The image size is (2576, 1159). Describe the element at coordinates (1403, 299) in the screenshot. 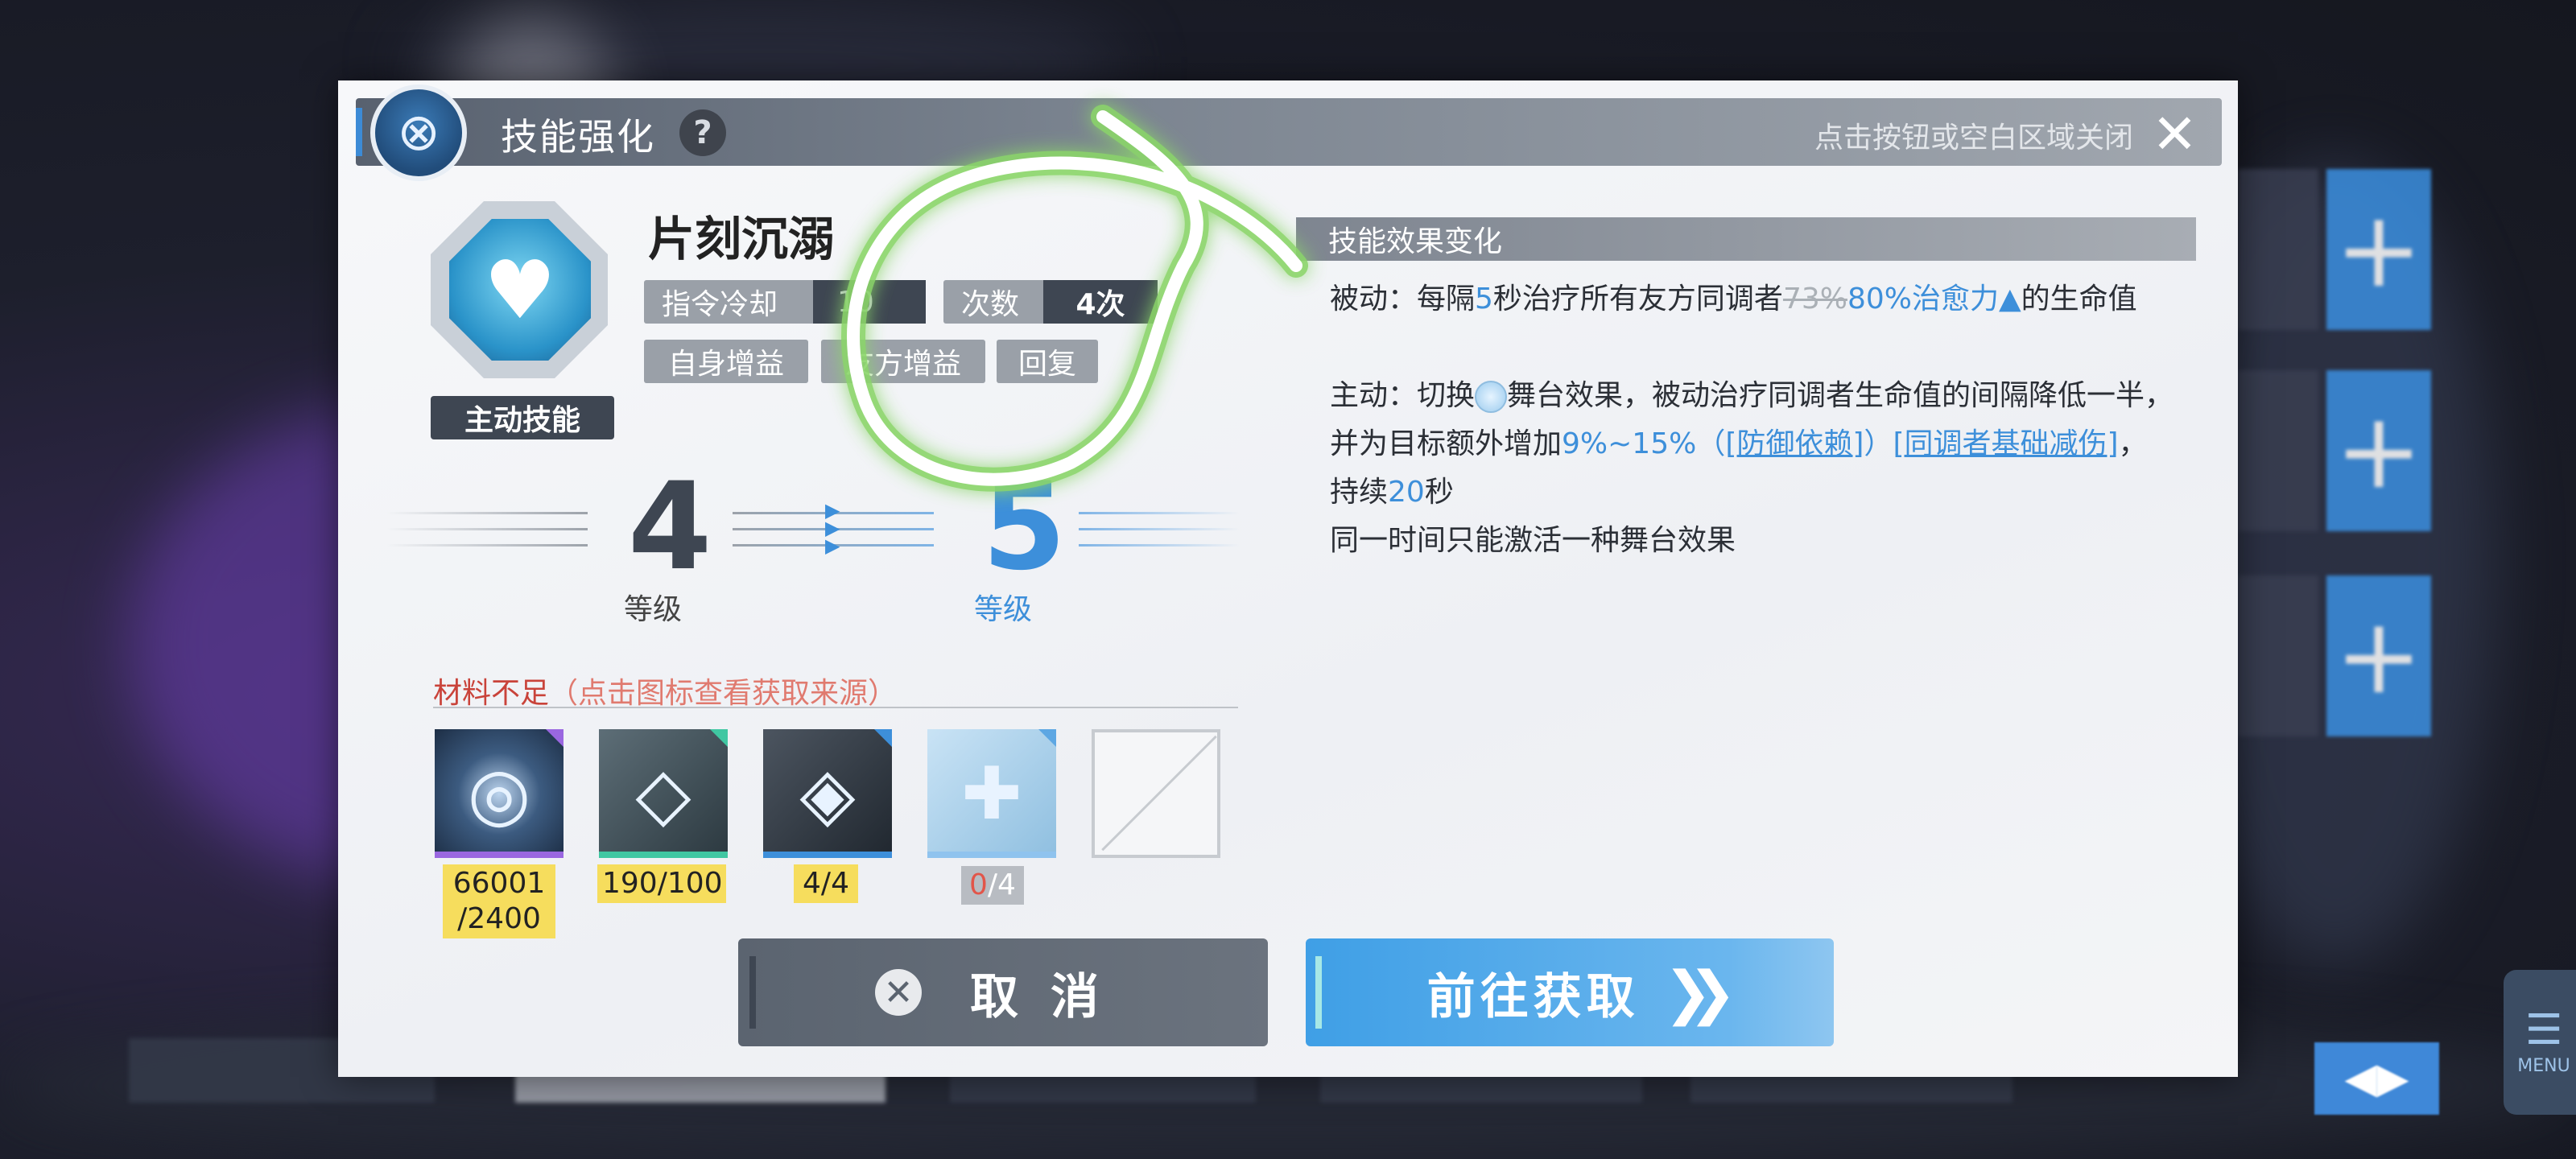

I see `passive-prefix: 被动：每隔` at that location.